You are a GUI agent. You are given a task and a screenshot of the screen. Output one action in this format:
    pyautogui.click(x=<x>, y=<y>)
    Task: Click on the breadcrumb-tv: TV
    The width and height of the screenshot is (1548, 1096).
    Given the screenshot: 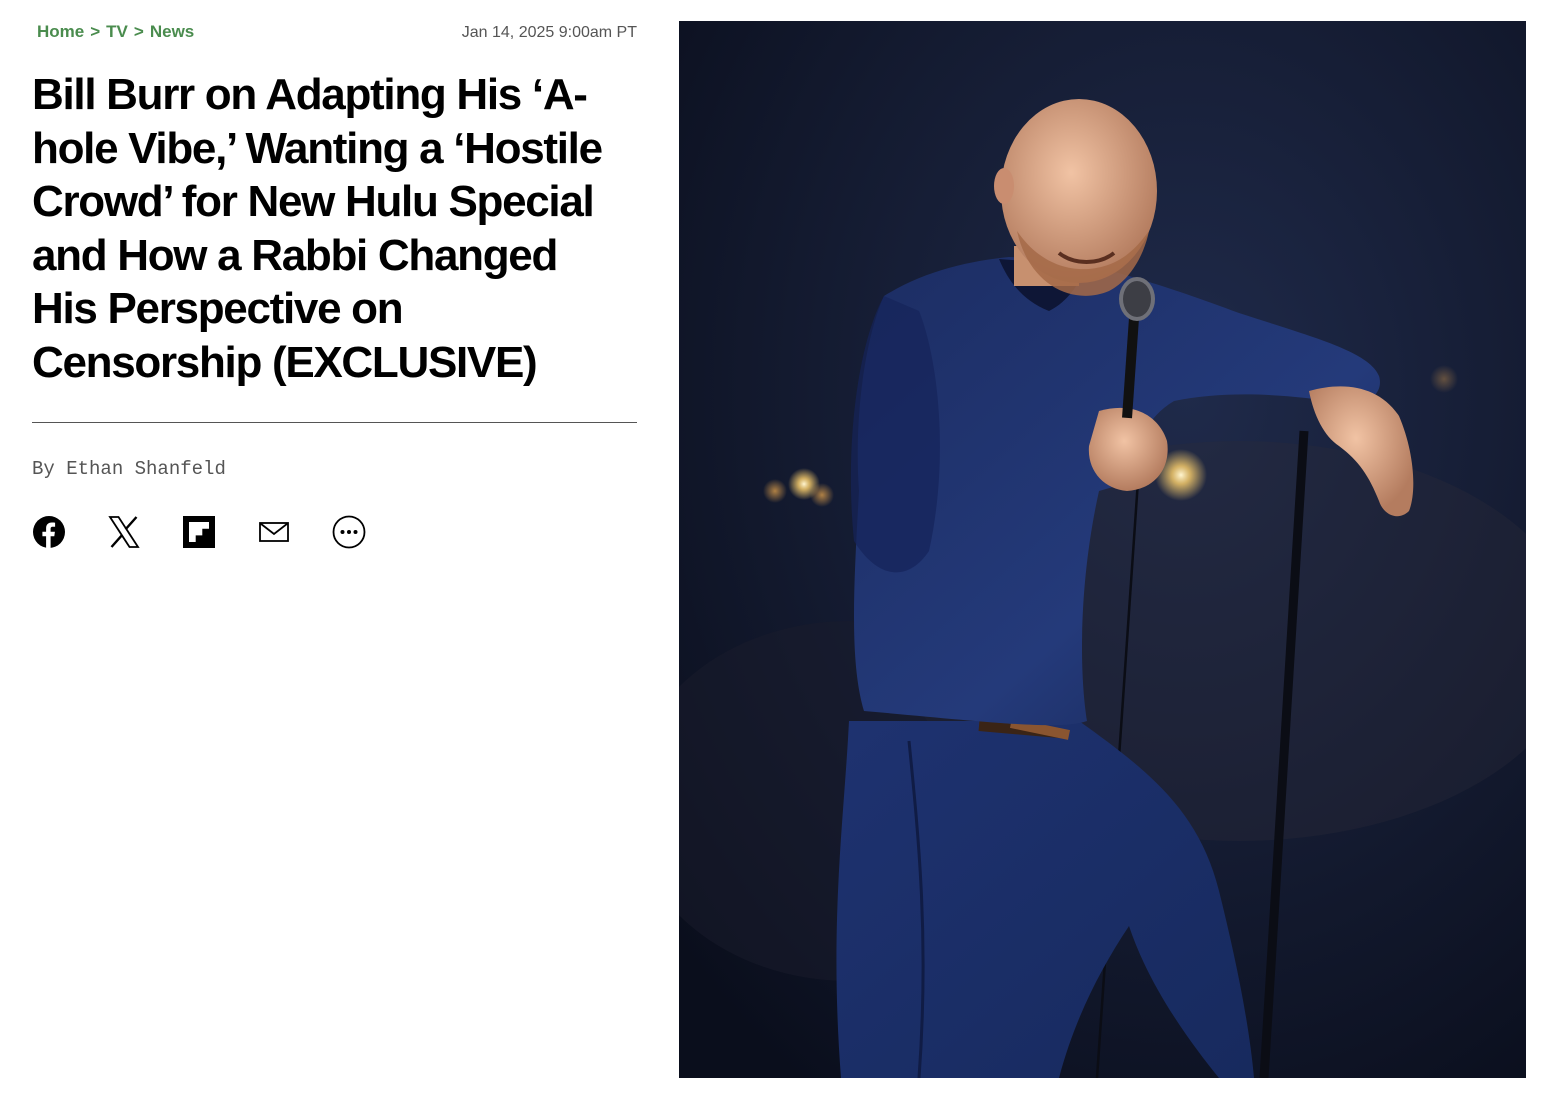 What is the action you would take?
    pyautogui.click(x=117, y=32)
    